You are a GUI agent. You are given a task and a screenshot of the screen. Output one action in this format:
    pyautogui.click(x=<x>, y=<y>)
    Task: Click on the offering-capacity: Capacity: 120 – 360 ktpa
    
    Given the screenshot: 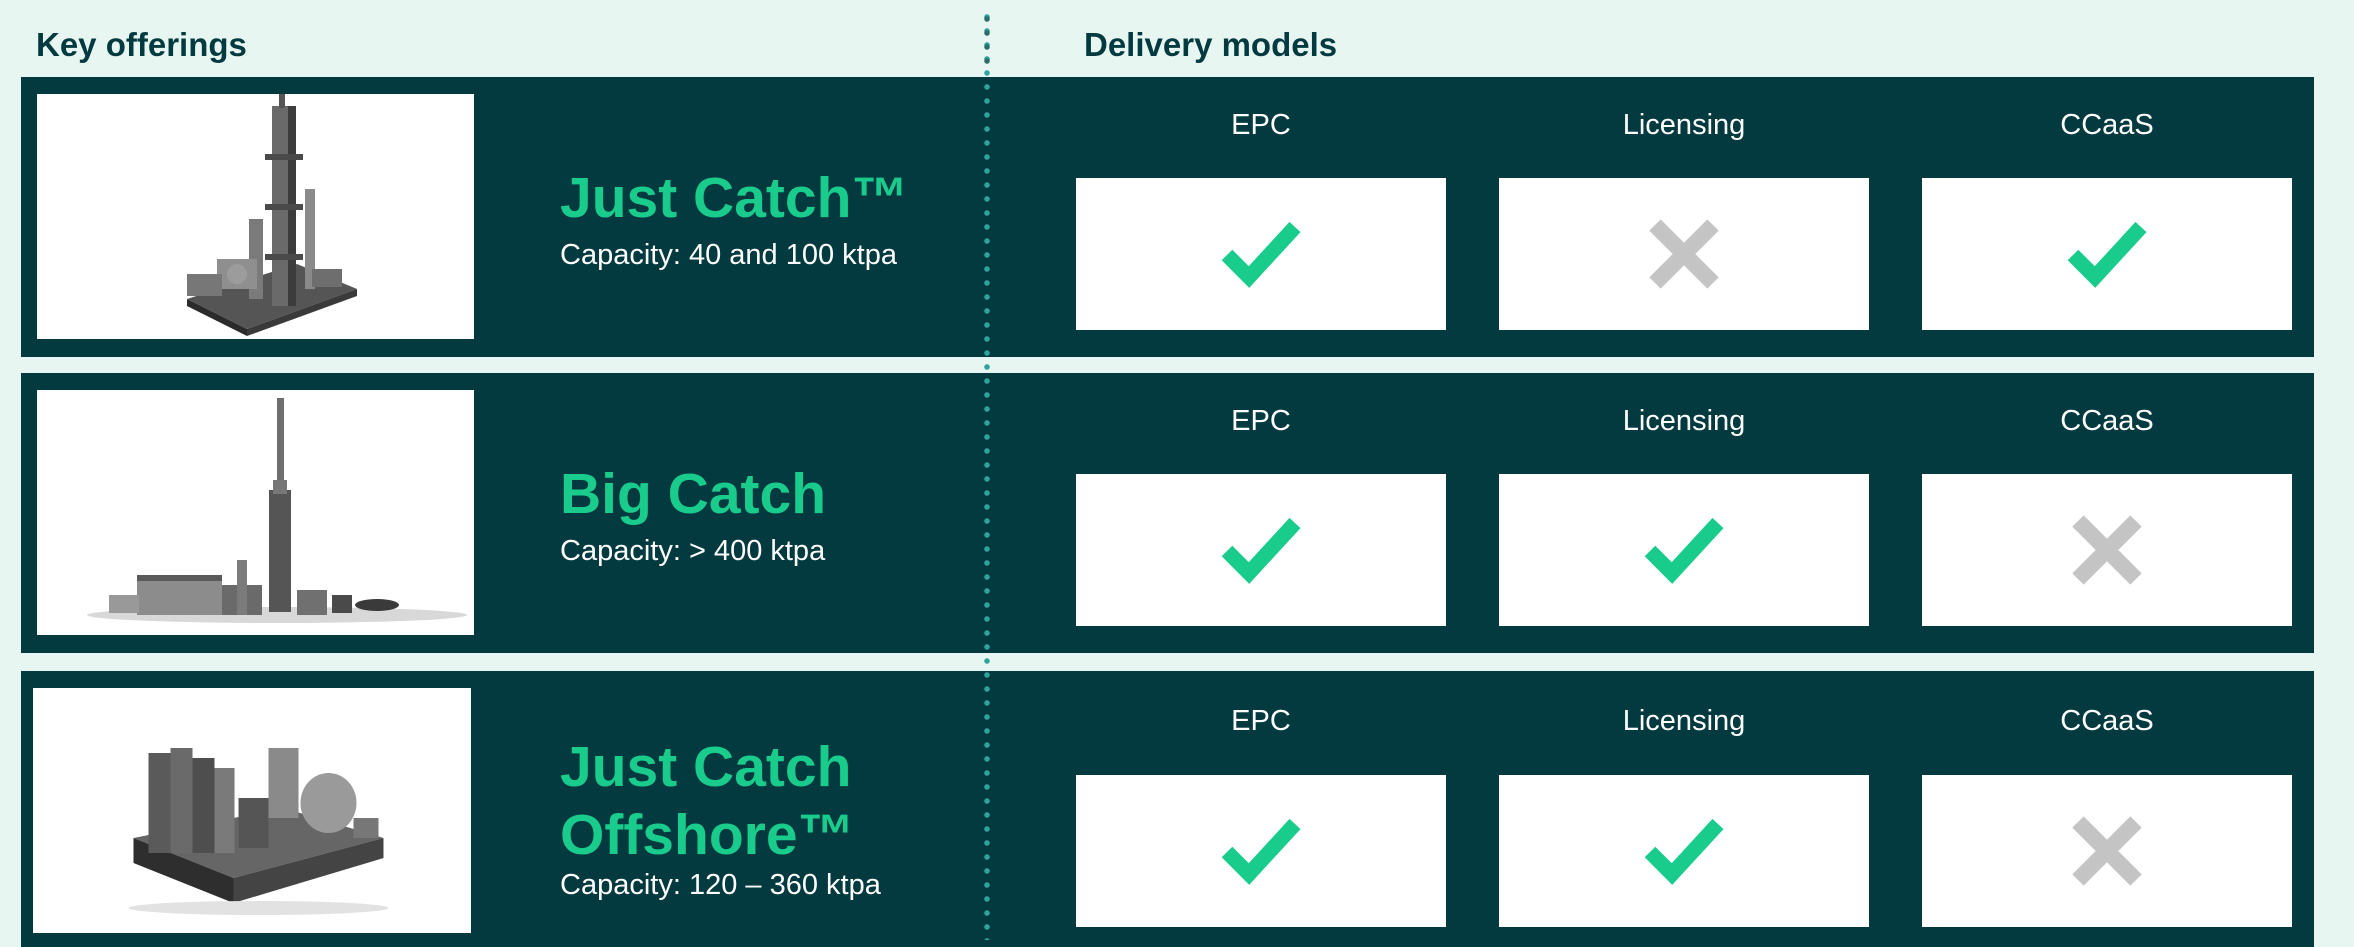 What is the action you would take?
    pyautogui.click(x=720, y=885)
    